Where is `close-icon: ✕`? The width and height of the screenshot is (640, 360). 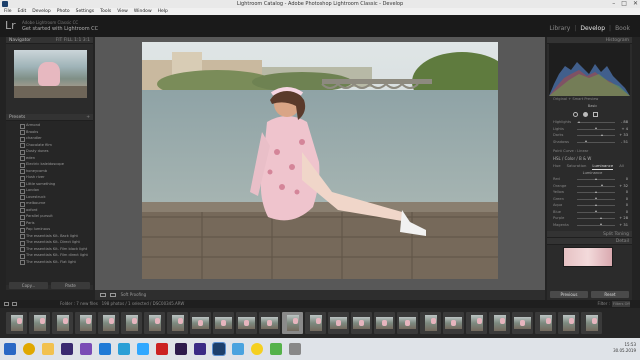
close-icon: ✕ is located at coordinates (635, 4).